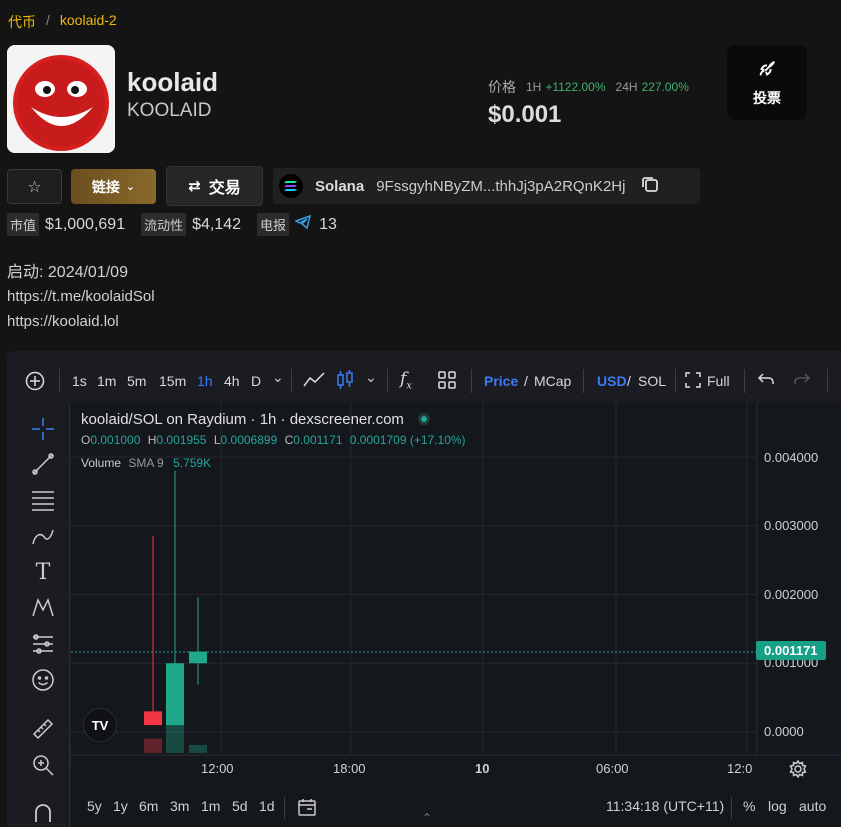 This screenshot has height=827, width=841. What do you see at coordinates (85, 224) in the screenshot?
I see `mcap-value: $1,000,691` at bounding box center [85, 224].